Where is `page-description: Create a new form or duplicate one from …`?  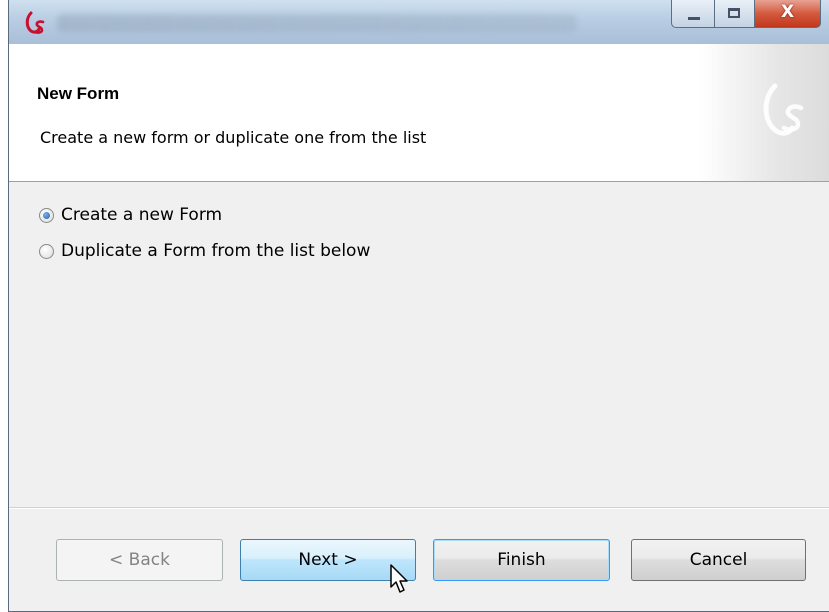
page-description: Create a new form or duplicate one from … is located at coordinates (233, 137).